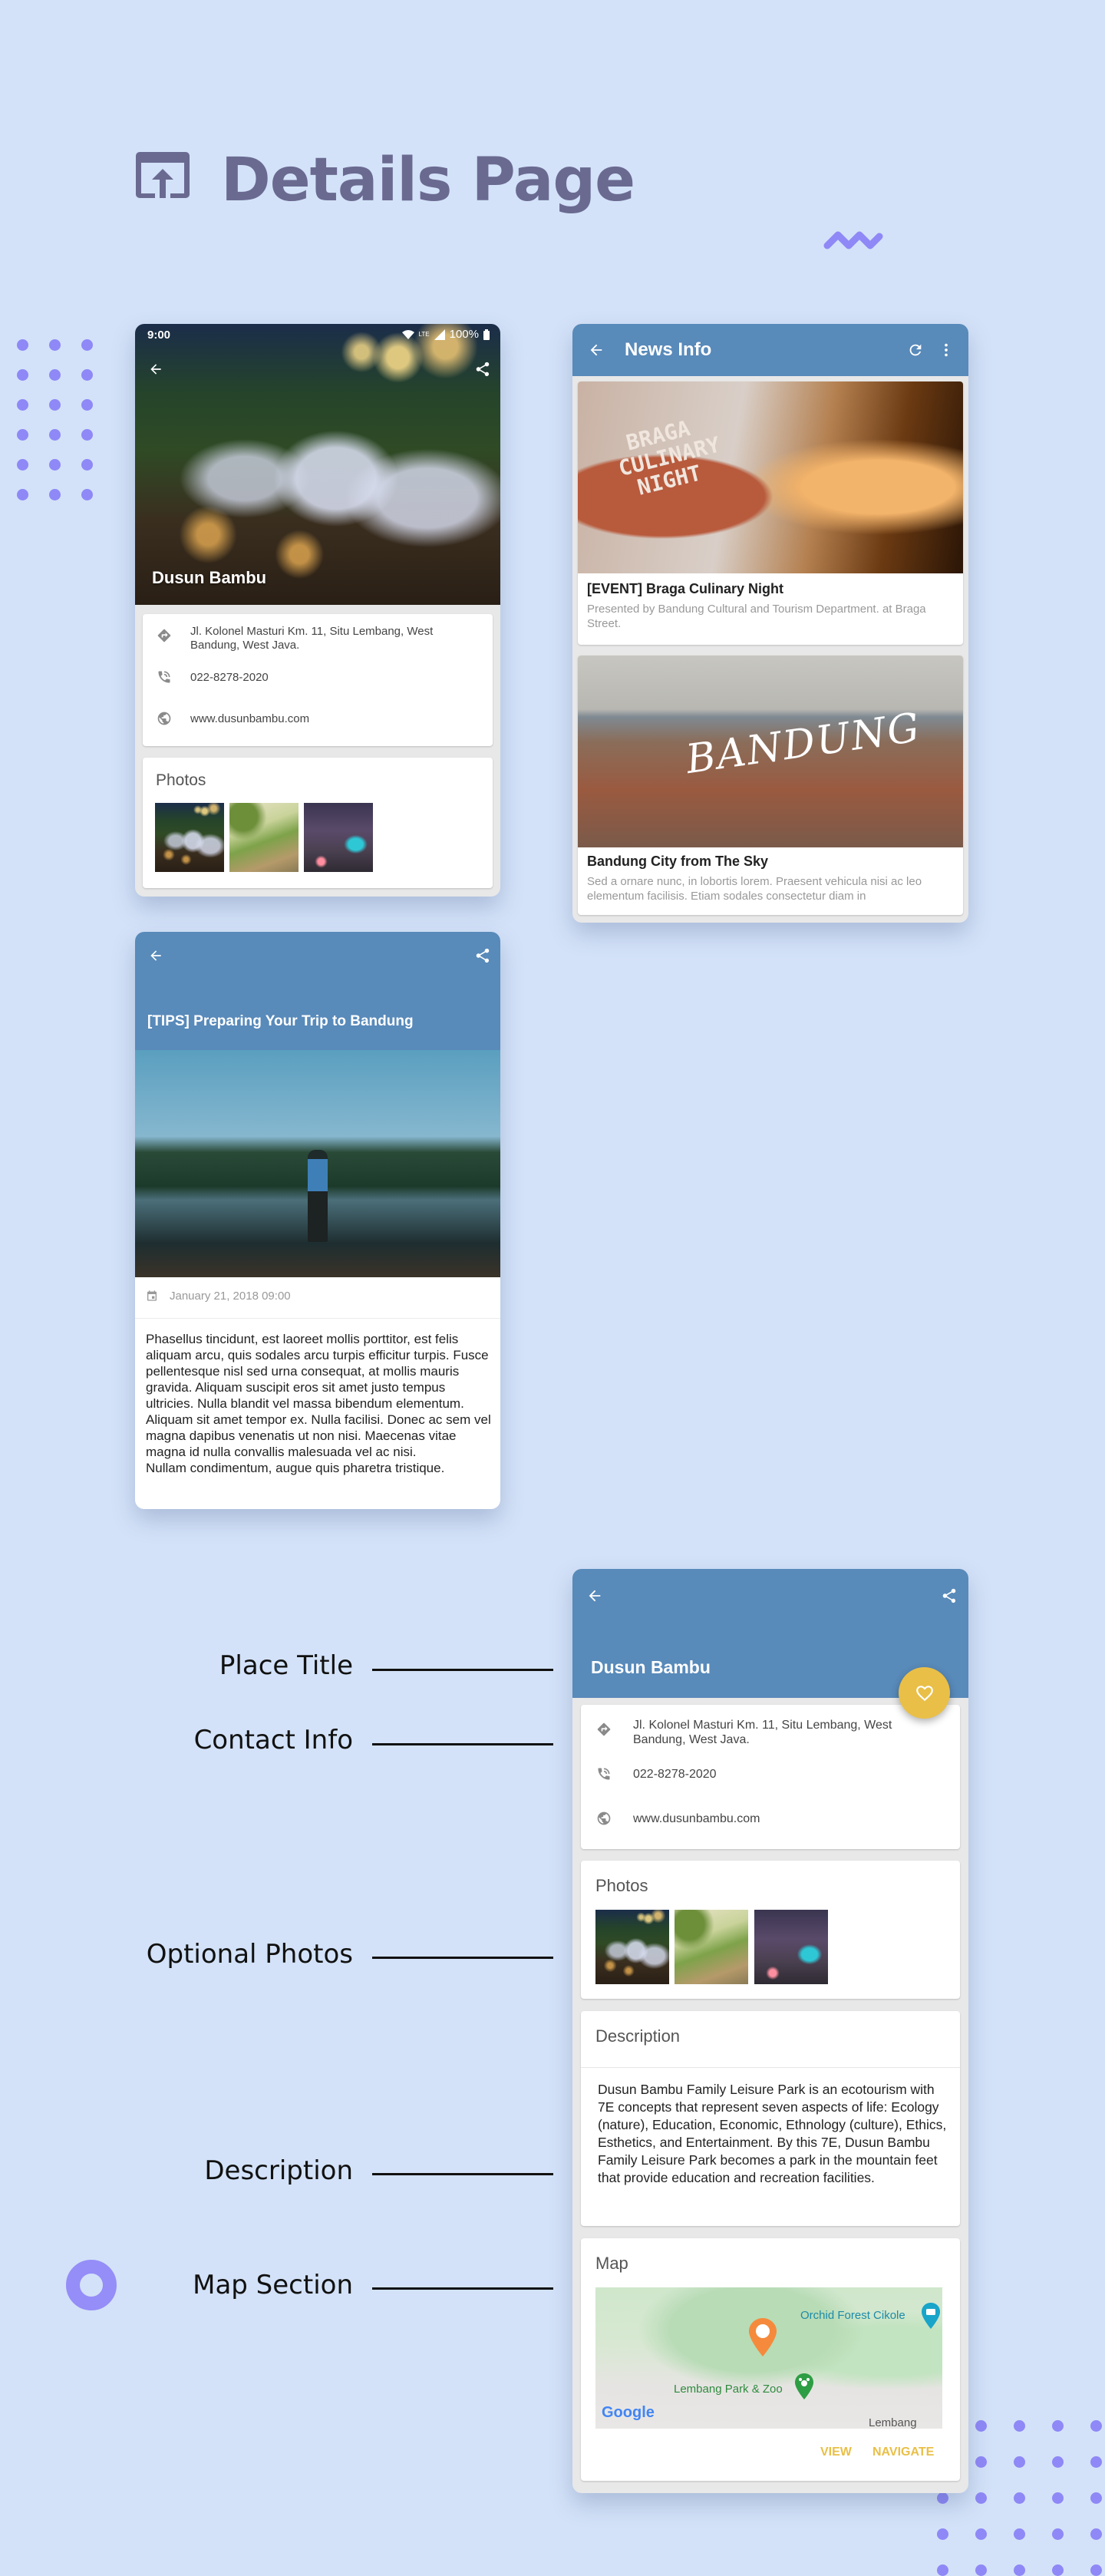 This screenshot has width=1105, height=2576. I want to click on map-heading: Map, so click(612, 2263).